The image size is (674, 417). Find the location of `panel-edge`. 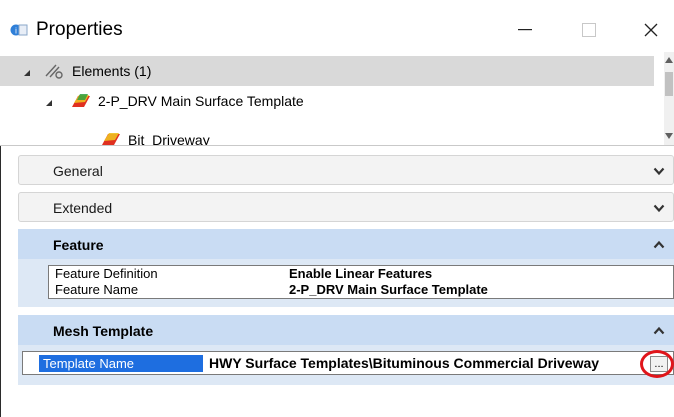

panel-edge is located at coordinates (0, 281).